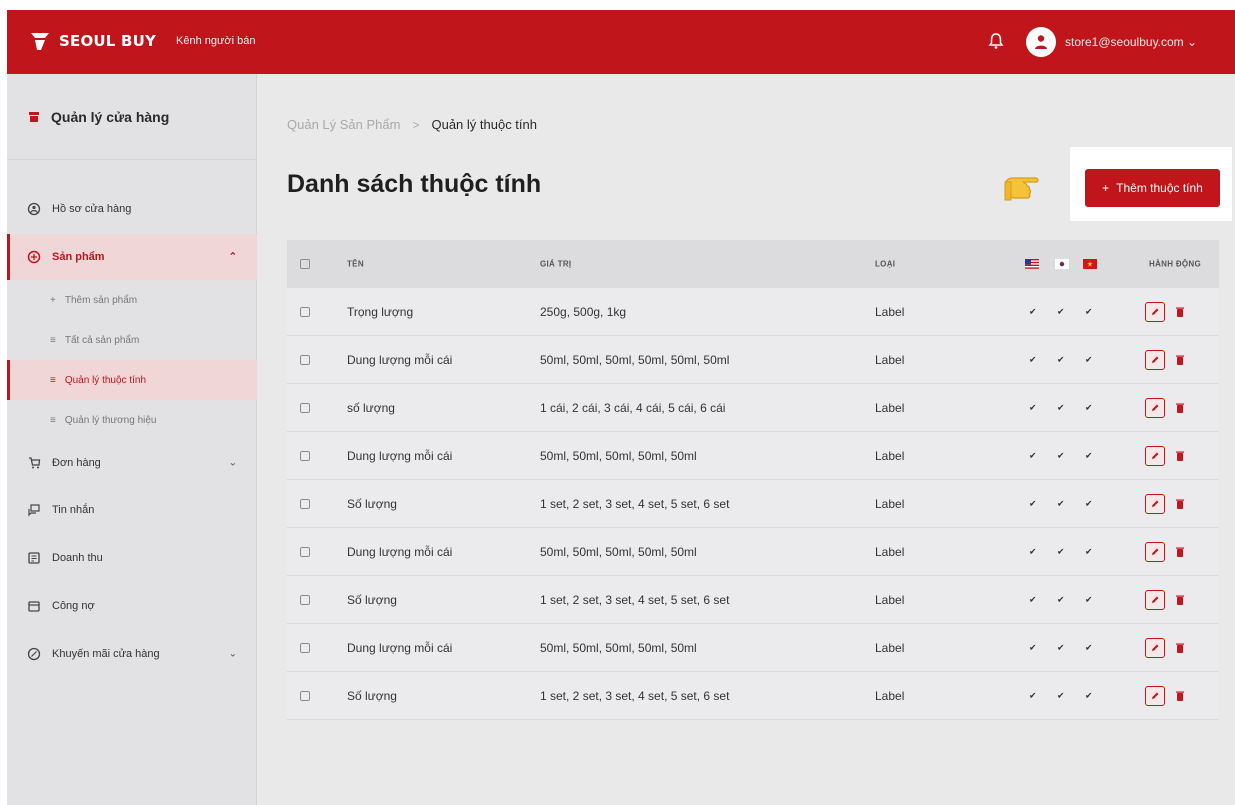 This screenshot has width=1235, height=805. Describe the element at coordinates (142, 41) in the screenshot. I see `logo: SEOUL BUY Kênh người bán` at that location.